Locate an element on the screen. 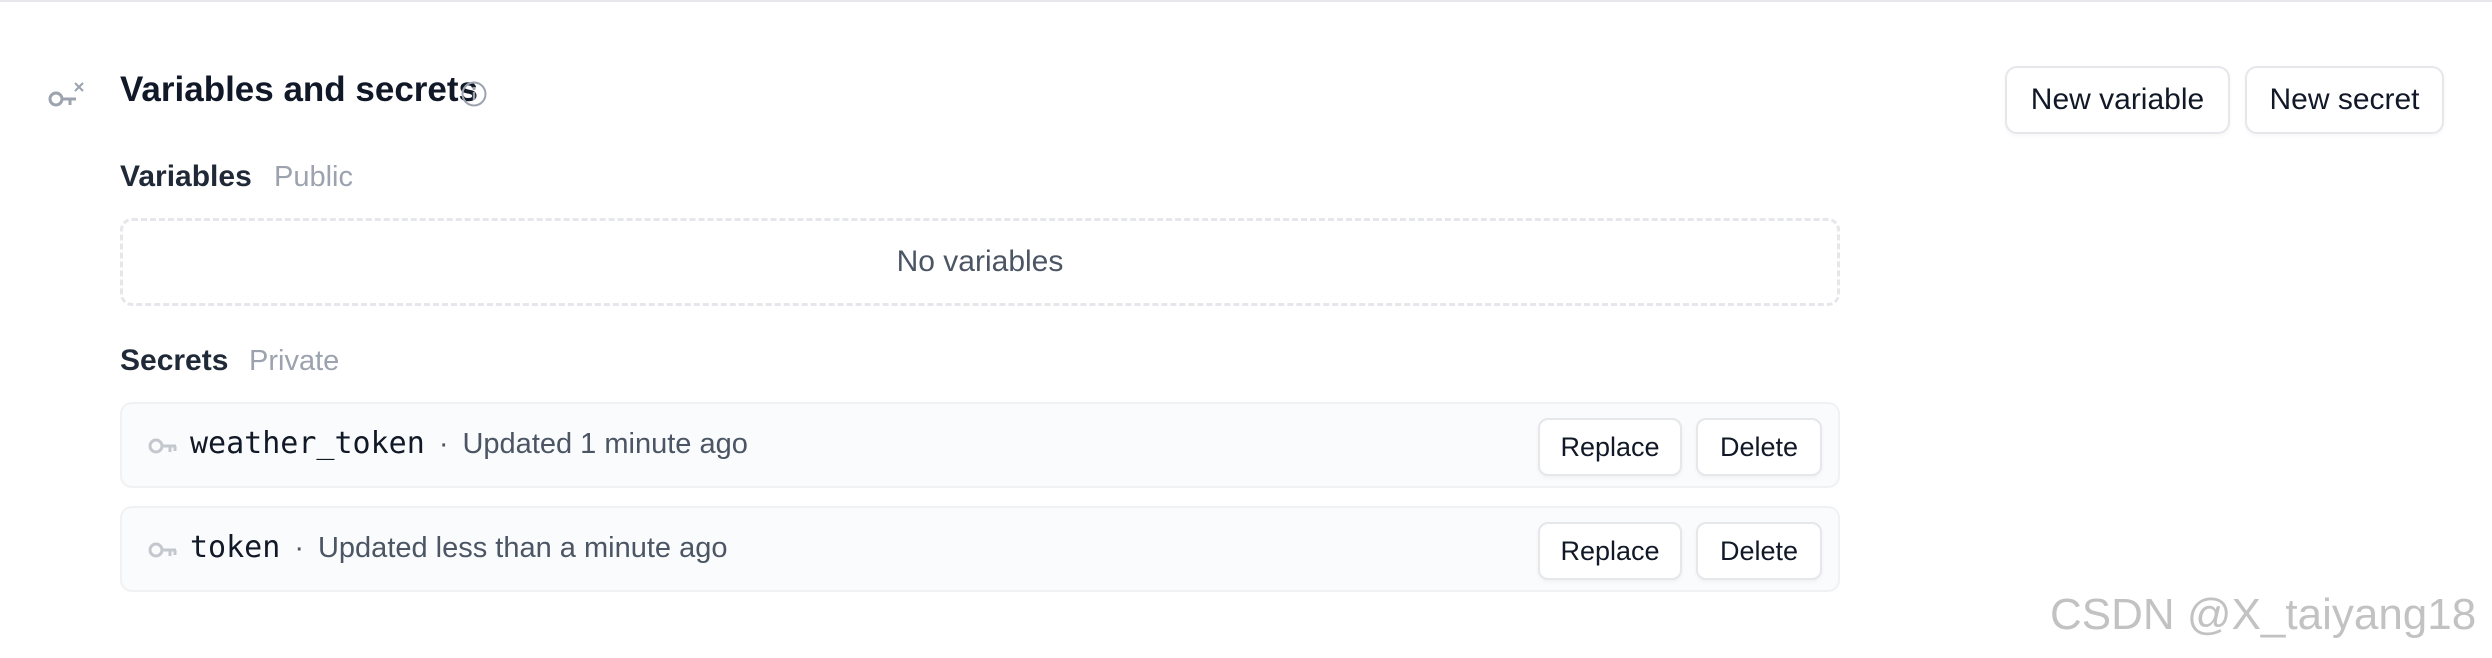 The height and width of the screenshot is (658, 2492). secrets-visibility-tag: Private is located at coordinates (294, 361).